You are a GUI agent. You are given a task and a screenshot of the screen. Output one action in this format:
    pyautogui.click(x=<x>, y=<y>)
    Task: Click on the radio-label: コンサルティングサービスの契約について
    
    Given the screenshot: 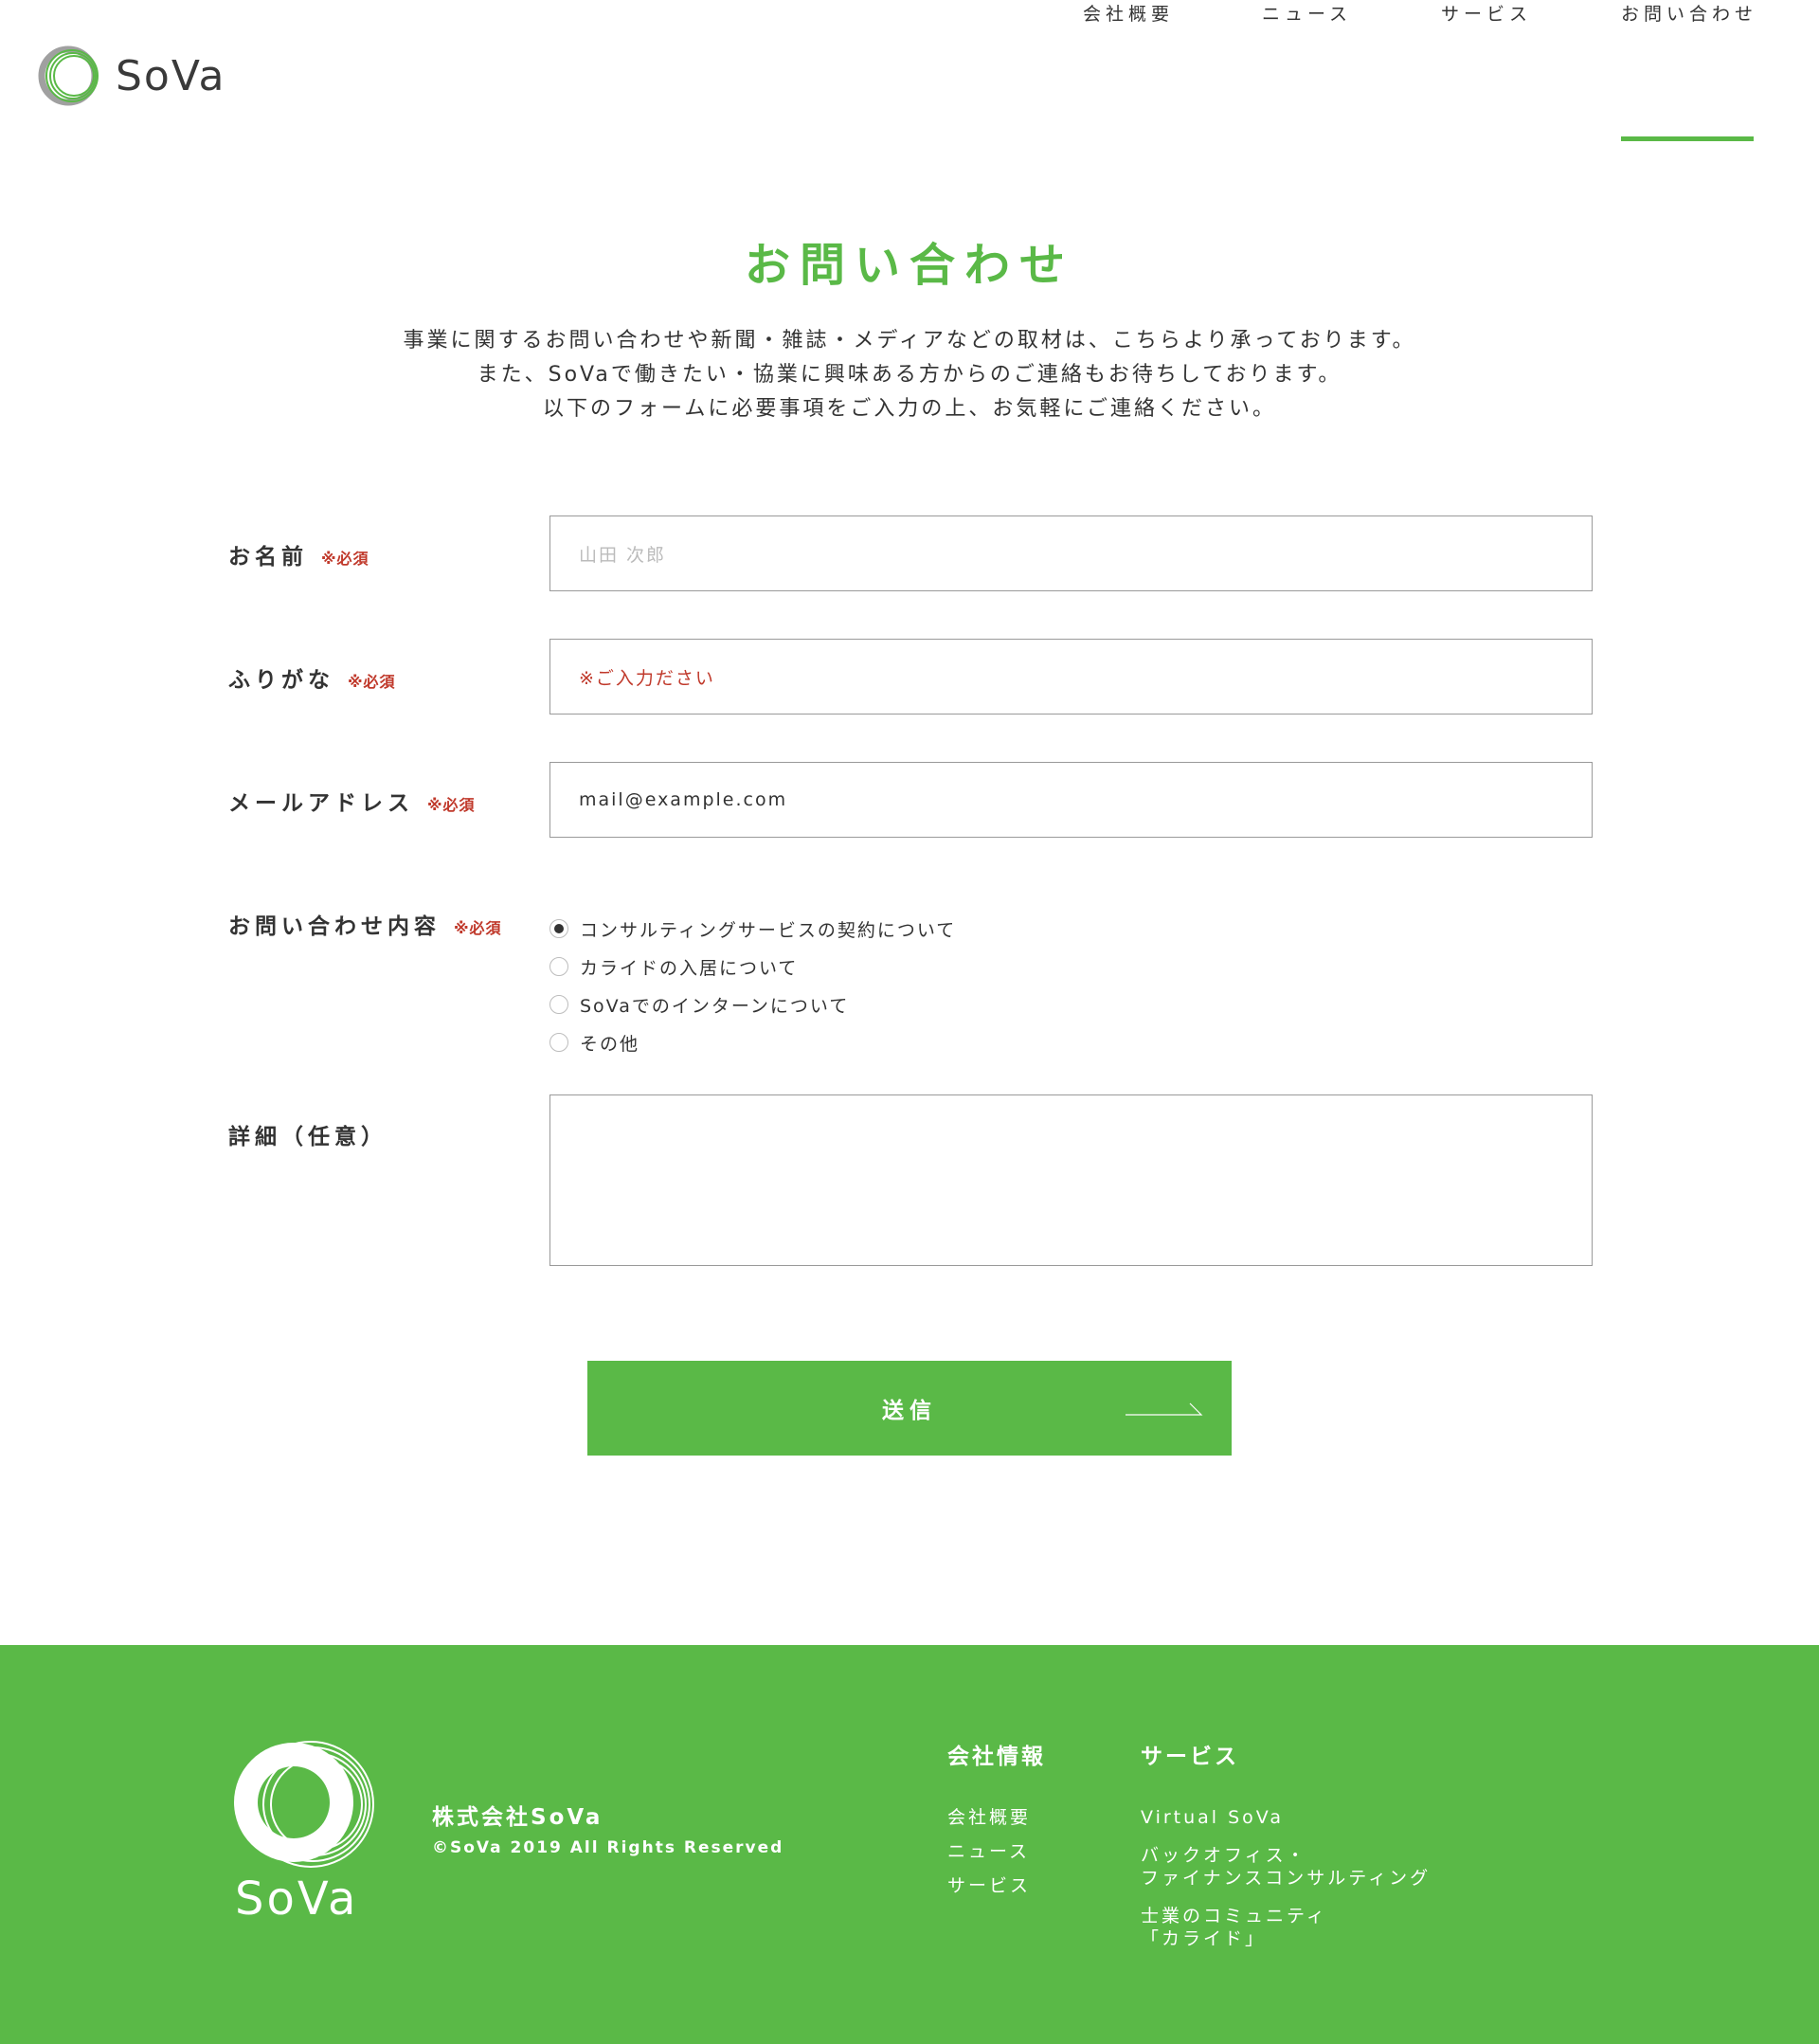 What is the action you would take?
    pyautogui.click(x=768, y=930)
    